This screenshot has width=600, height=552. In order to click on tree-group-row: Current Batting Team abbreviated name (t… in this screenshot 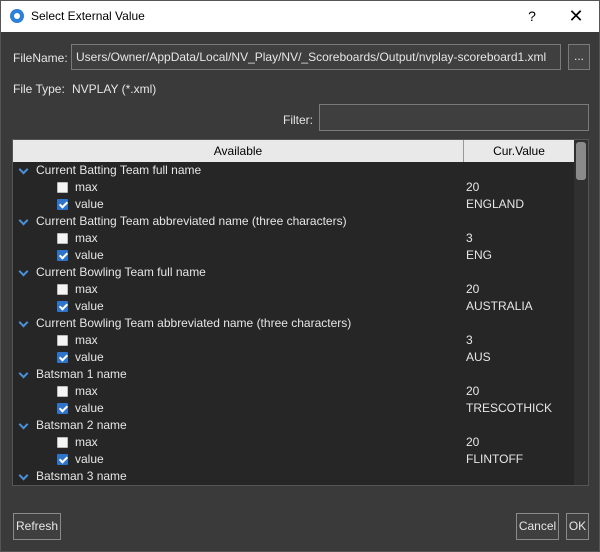, I will do `click(293, 221)`.